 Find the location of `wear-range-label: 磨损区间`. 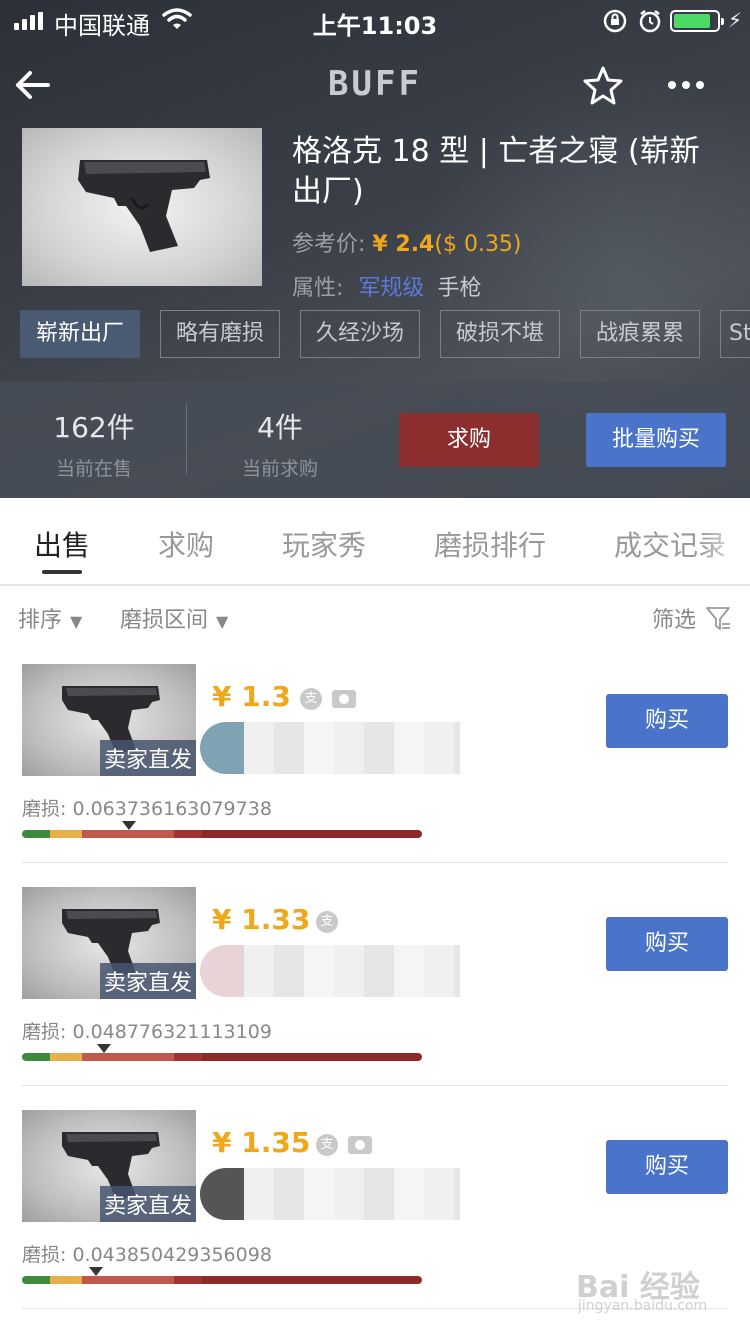

wear-range-label: 磨损区间 is located at coordinates (164, 620).